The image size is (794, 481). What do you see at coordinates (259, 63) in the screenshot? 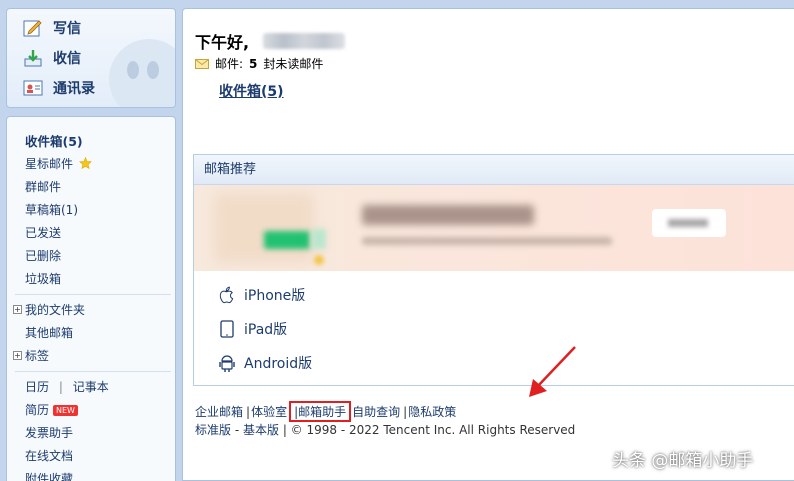
I see `unread-summary: 邮件: 5 封未读邮件` at bounding box center [259, 63].